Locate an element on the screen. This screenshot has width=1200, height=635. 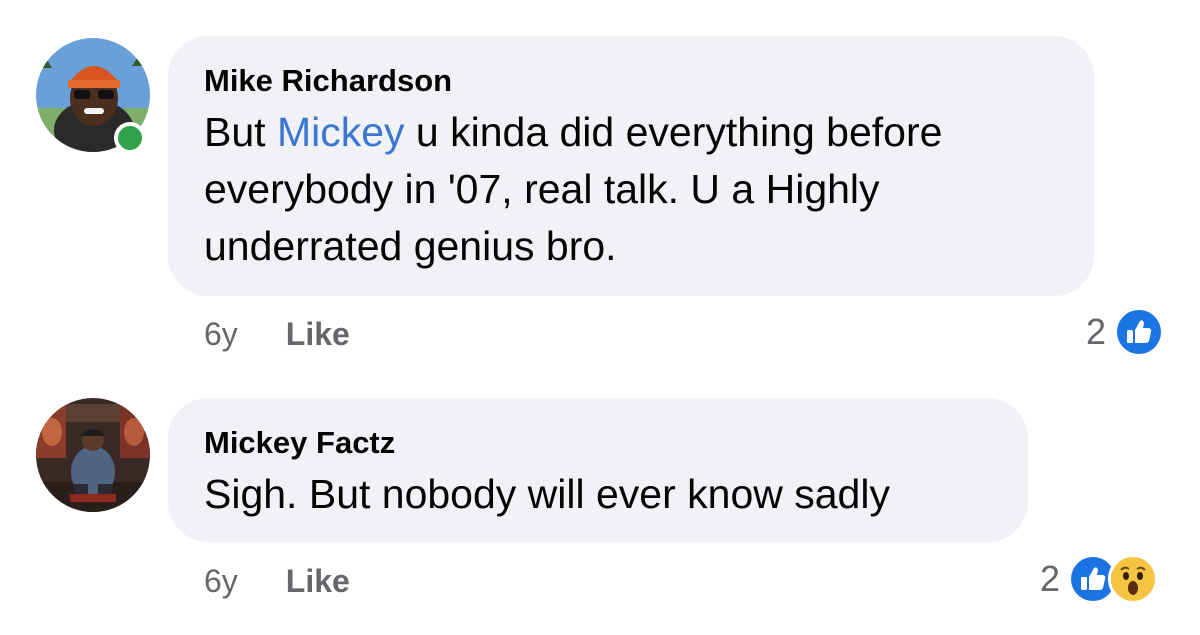
avatar-mickey-factz is located at coordinates (93, 455).